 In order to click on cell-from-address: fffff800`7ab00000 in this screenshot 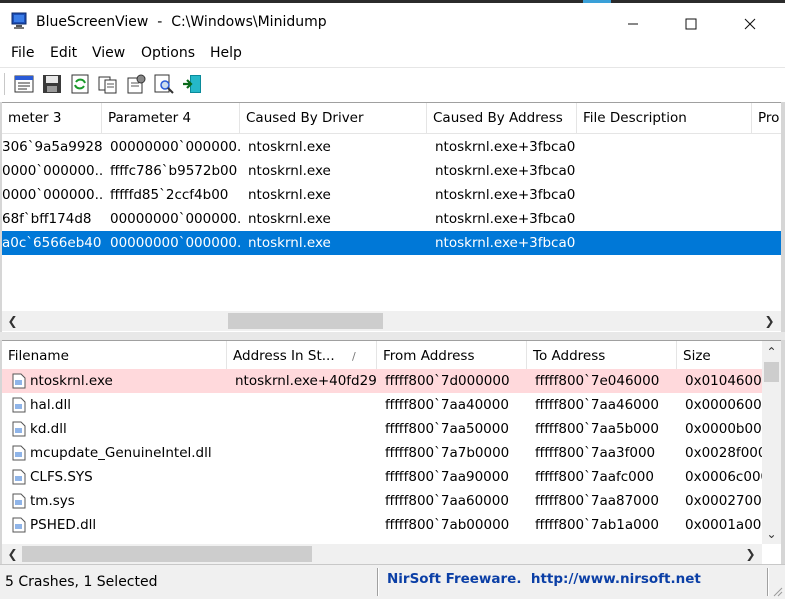, I will do `click(447, 525)`.